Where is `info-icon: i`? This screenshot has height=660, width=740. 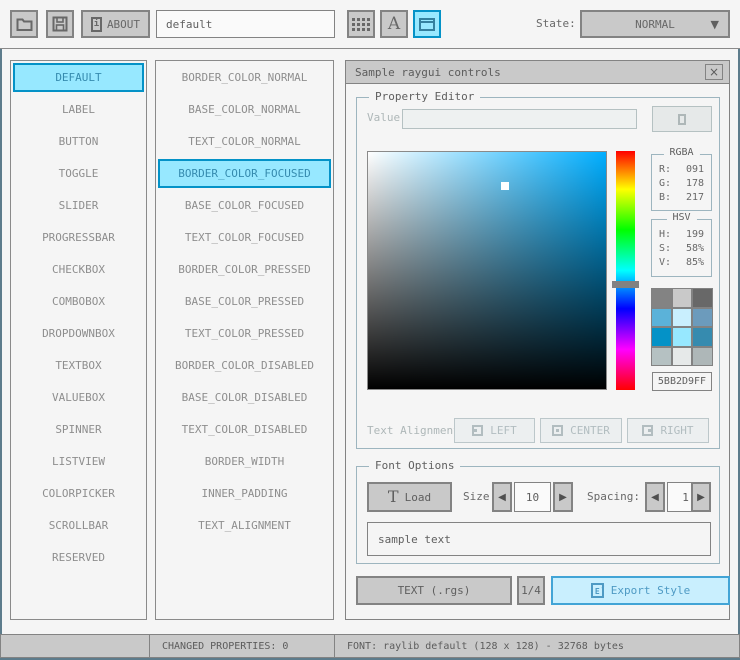
info-icon: i is located at coordinates (96, 24).